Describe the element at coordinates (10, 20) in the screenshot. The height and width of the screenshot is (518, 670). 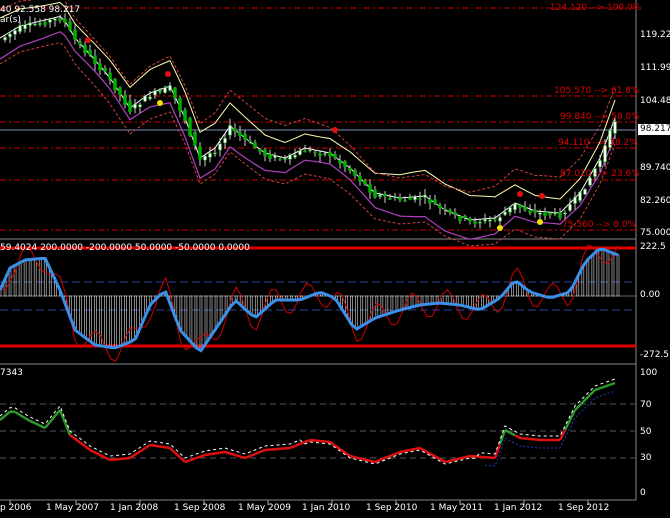
I see `indicator-label: ar(s)` at that location.